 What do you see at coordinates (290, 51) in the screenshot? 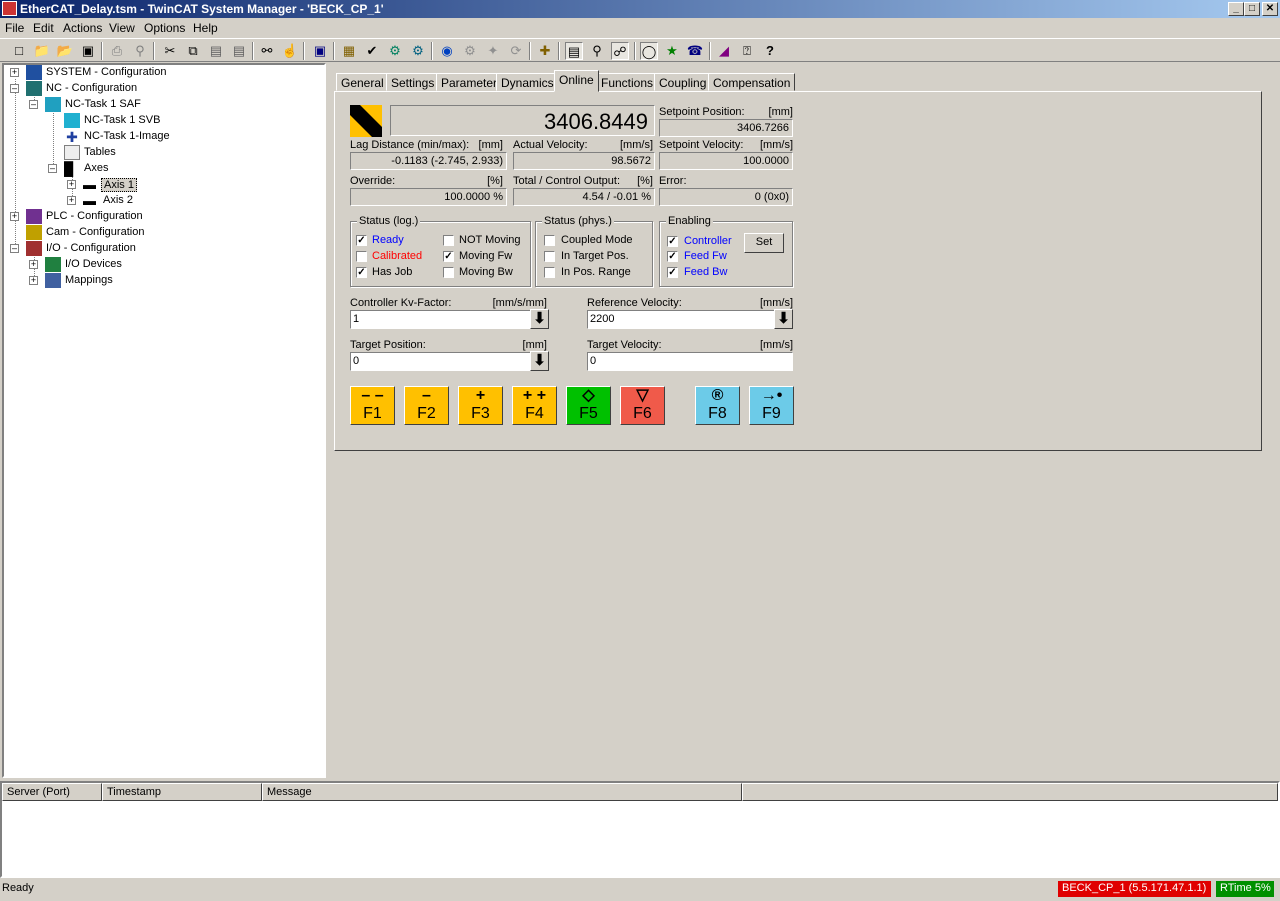
I see `find-next-icon: ☝` at bounding box center [290, 51].